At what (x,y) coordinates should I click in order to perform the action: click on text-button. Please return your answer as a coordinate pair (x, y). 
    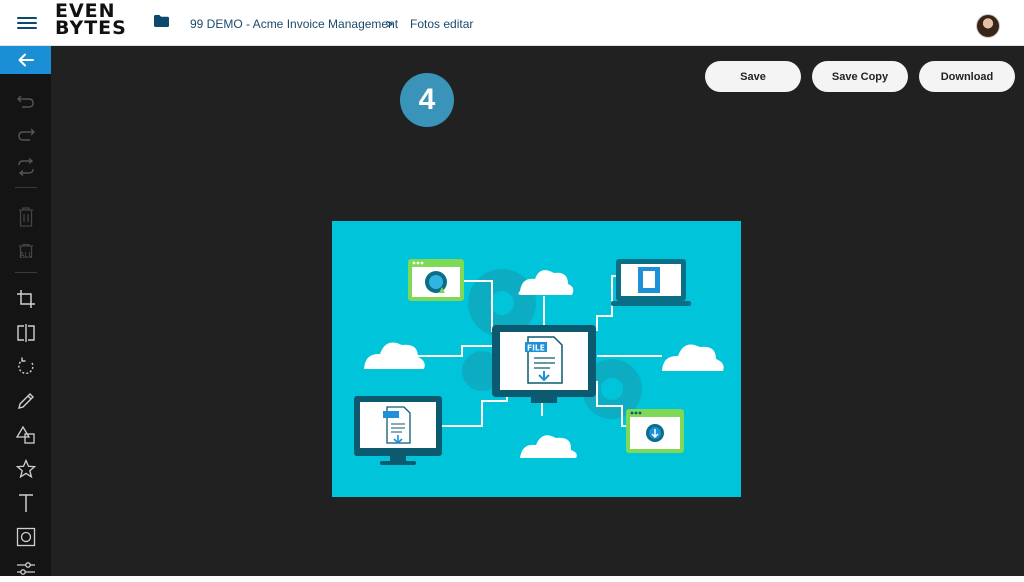
    Looking at the image, I should click on (26, 503).